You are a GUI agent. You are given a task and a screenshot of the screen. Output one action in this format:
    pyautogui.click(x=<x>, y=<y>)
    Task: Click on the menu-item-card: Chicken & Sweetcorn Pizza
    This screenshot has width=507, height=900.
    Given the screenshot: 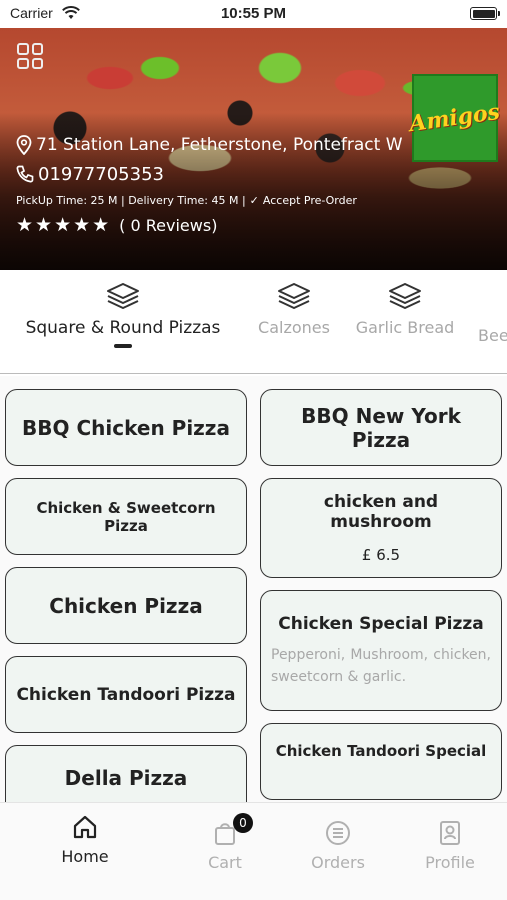 What is the action you would take?
    pyautogui.click(x=126, y=516)
    